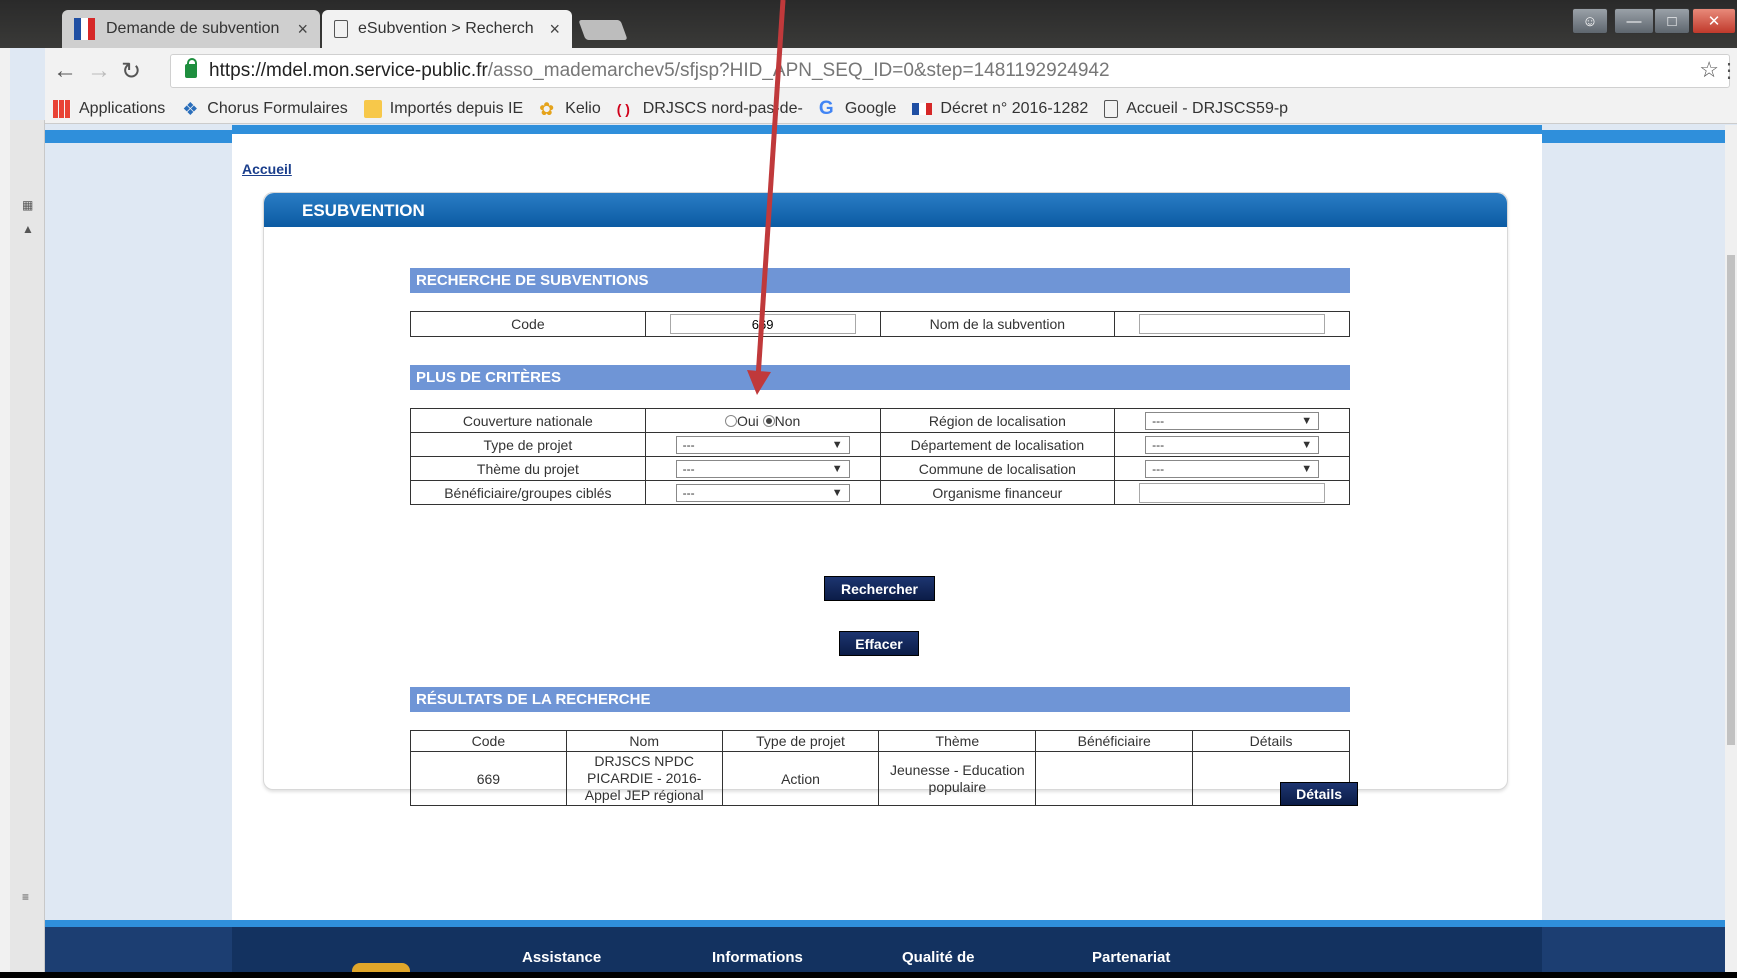  I want to click on footer-link-partenariat: Partenariat, so click(1131, 957).